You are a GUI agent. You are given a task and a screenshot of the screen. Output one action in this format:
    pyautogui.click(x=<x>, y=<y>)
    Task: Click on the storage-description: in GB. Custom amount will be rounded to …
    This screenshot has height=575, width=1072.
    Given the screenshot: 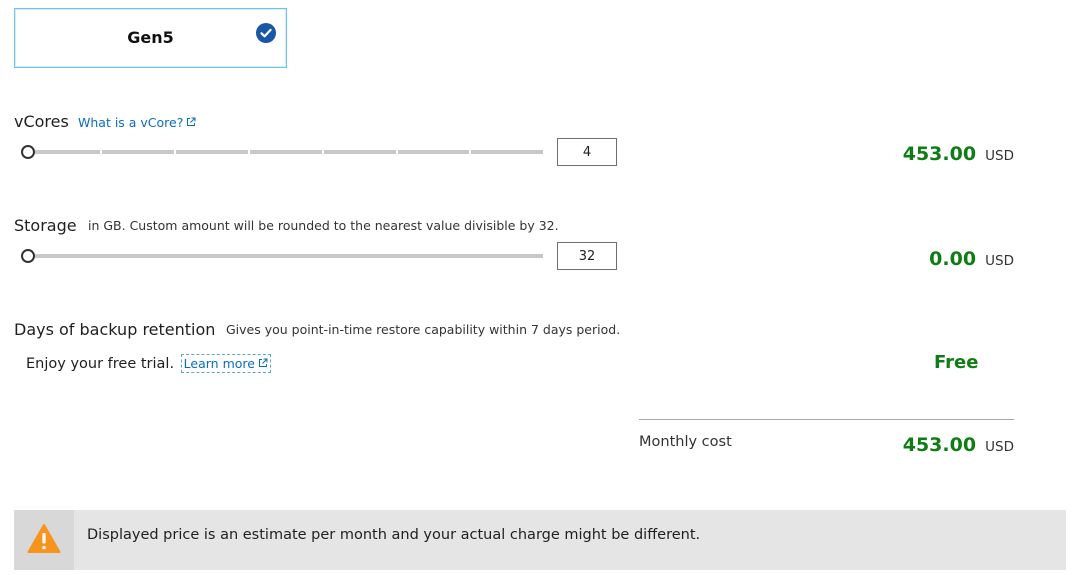 What is the action you would take?
    pyautogui.click(x=323, y=225)
    